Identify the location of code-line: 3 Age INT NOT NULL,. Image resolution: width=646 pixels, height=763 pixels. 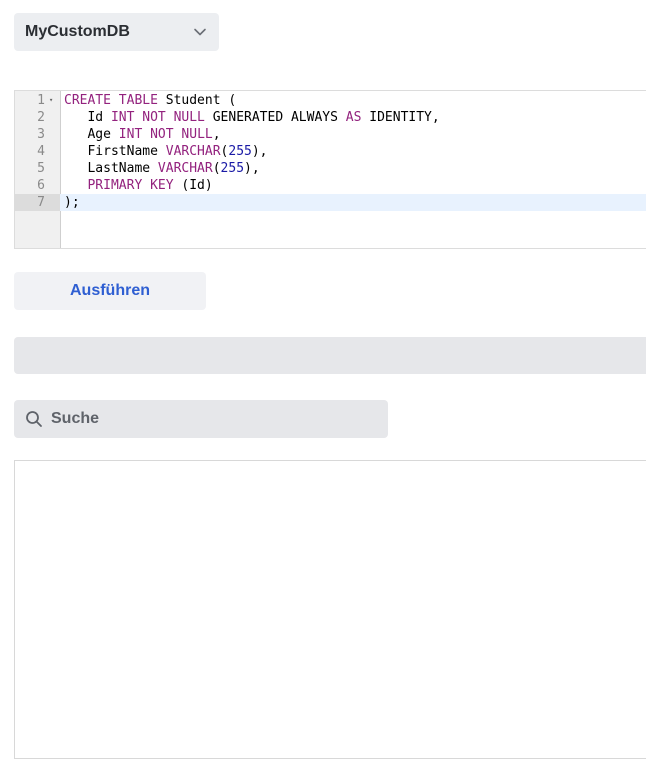
(330, 134).